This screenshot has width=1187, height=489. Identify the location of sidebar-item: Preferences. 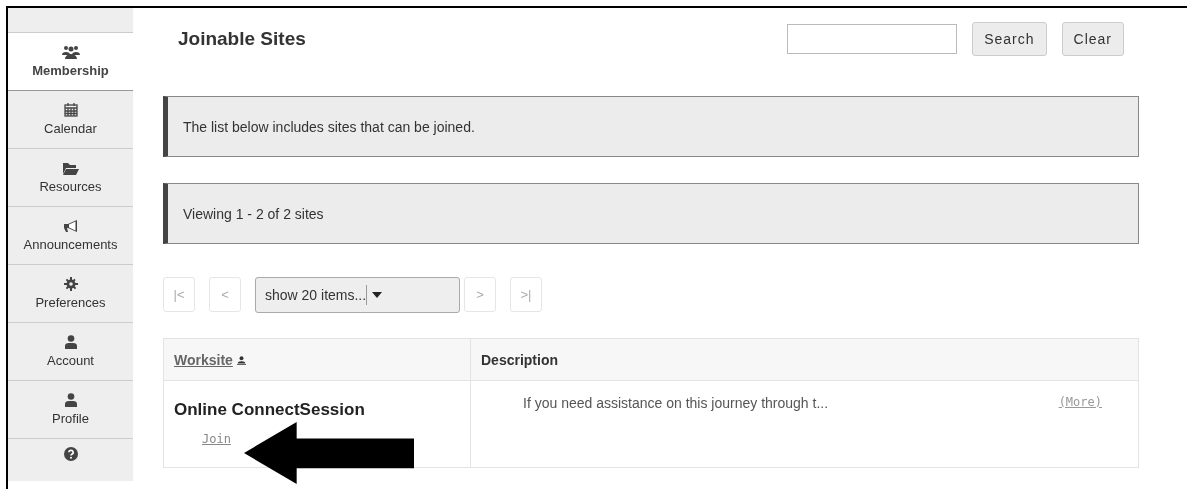
(70, 294).